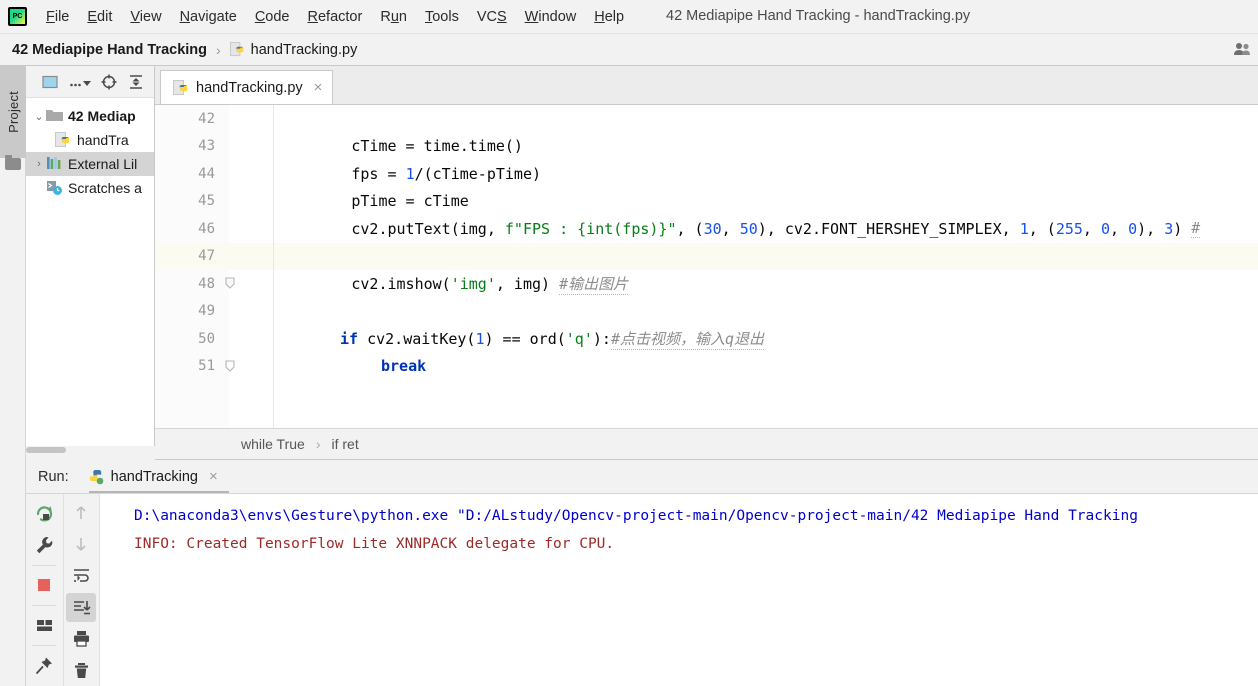 This screenshot has width=1258, height=686. What do you see at coordinates (90, 164) in the screenshot?
I see `tree-item-external-libraries: › External Lil` at bounding box center [90, 164].